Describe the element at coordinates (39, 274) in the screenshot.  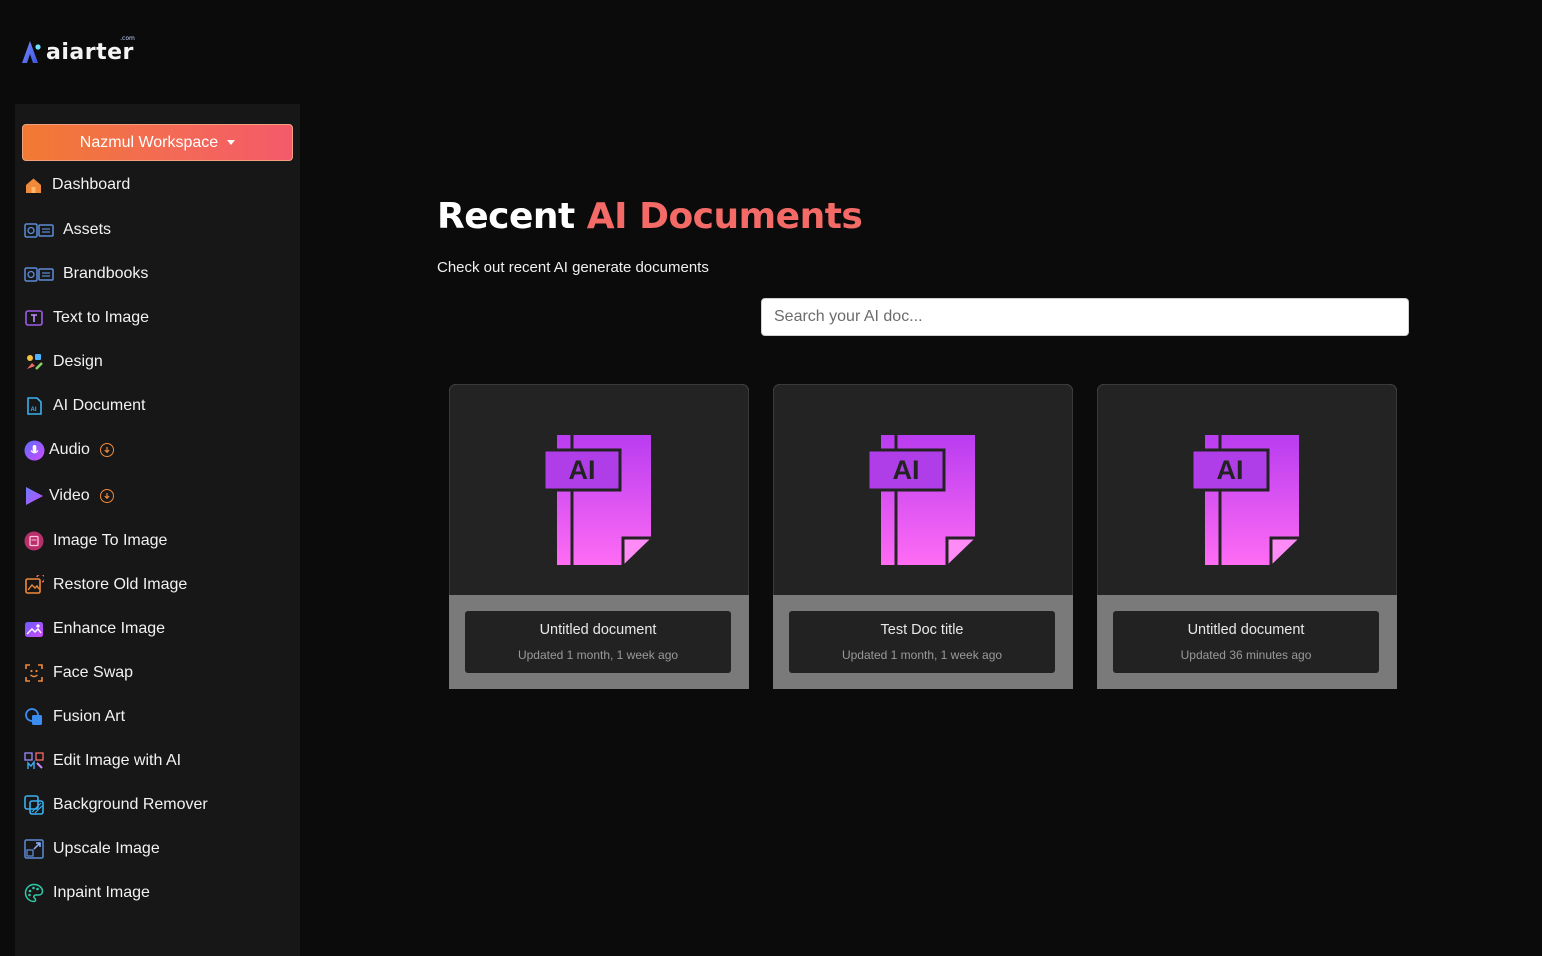
I see `brandbooks-icon` at that location.